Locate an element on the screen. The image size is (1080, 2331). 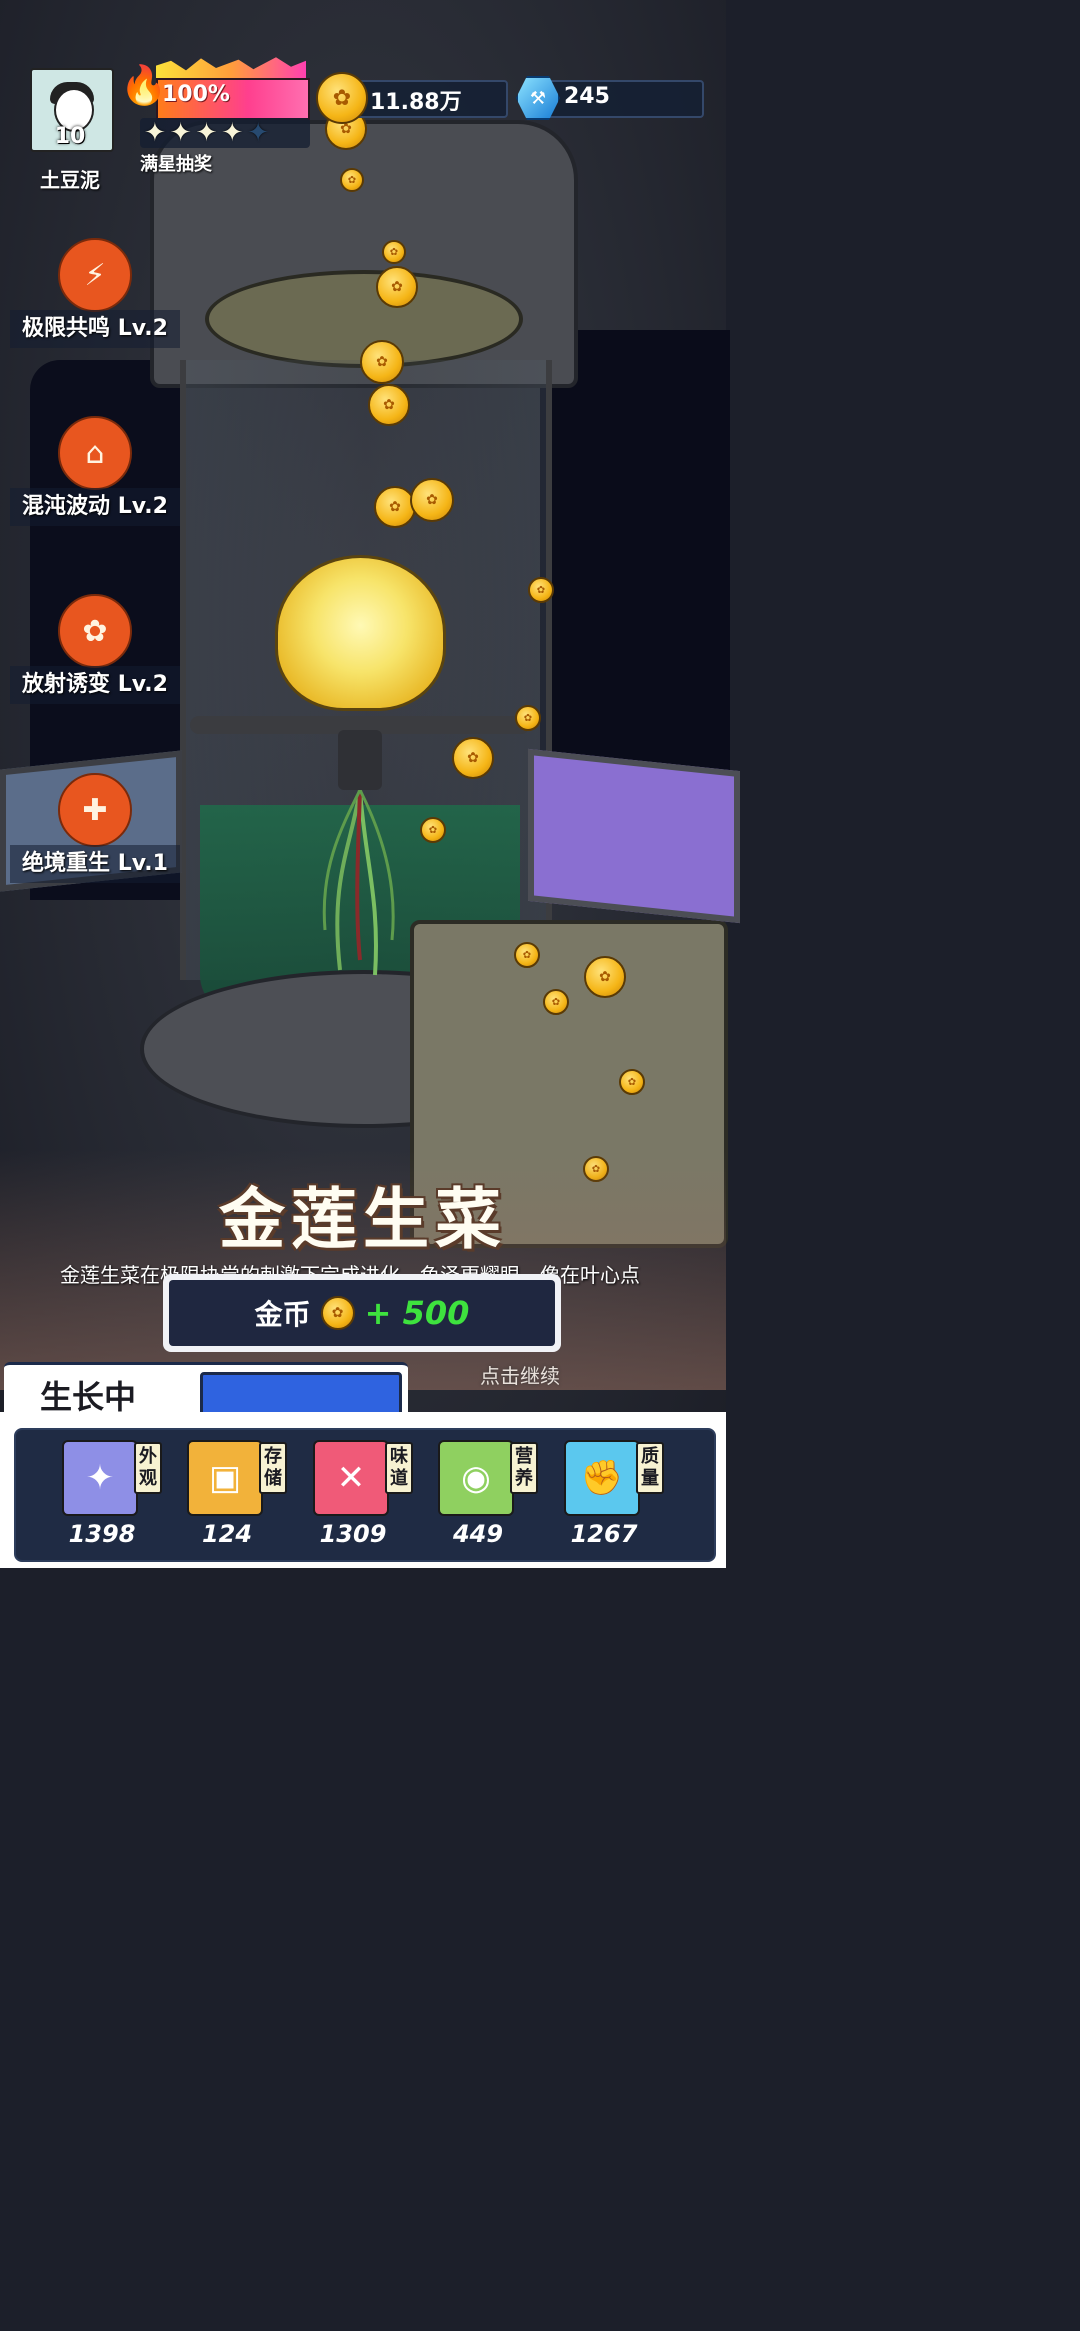
attribute-taste: ✕ 味道 1309 is located at coordinates (368, 1500).